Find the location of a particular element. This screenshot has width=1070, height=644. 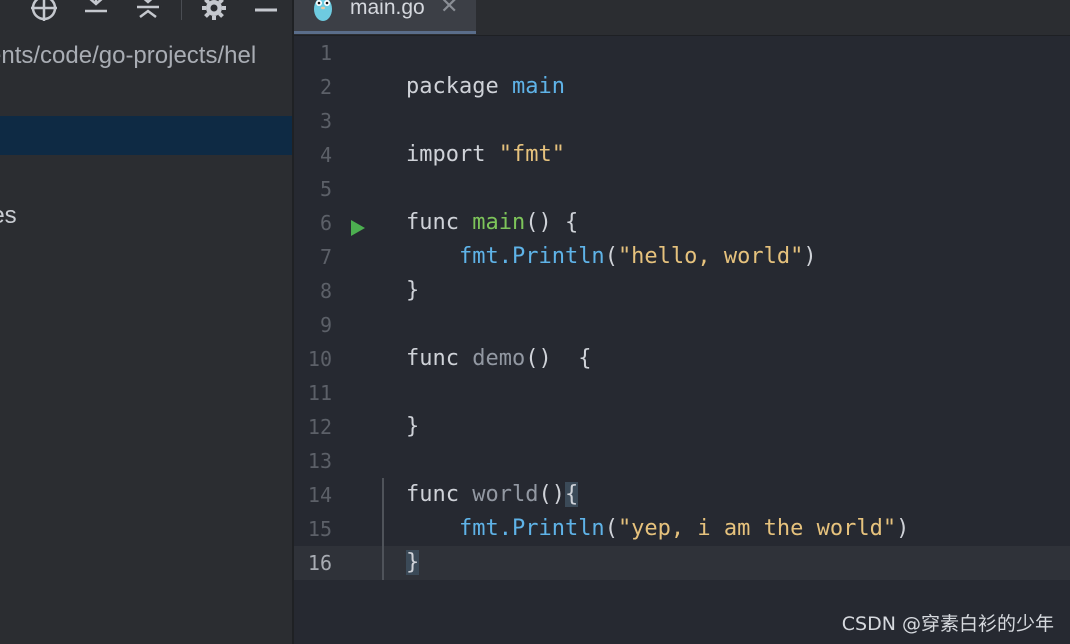

string-literal: "fmt" is located at coordinates (531, 154).